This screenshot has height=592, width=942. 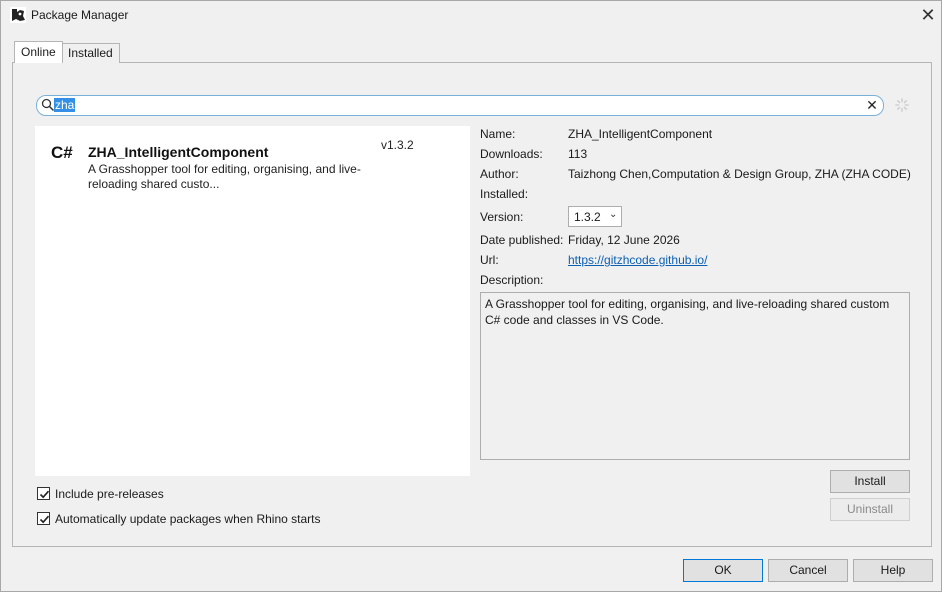 I want to click on clear-search-icon: ✕, so click(x=872, y=105).